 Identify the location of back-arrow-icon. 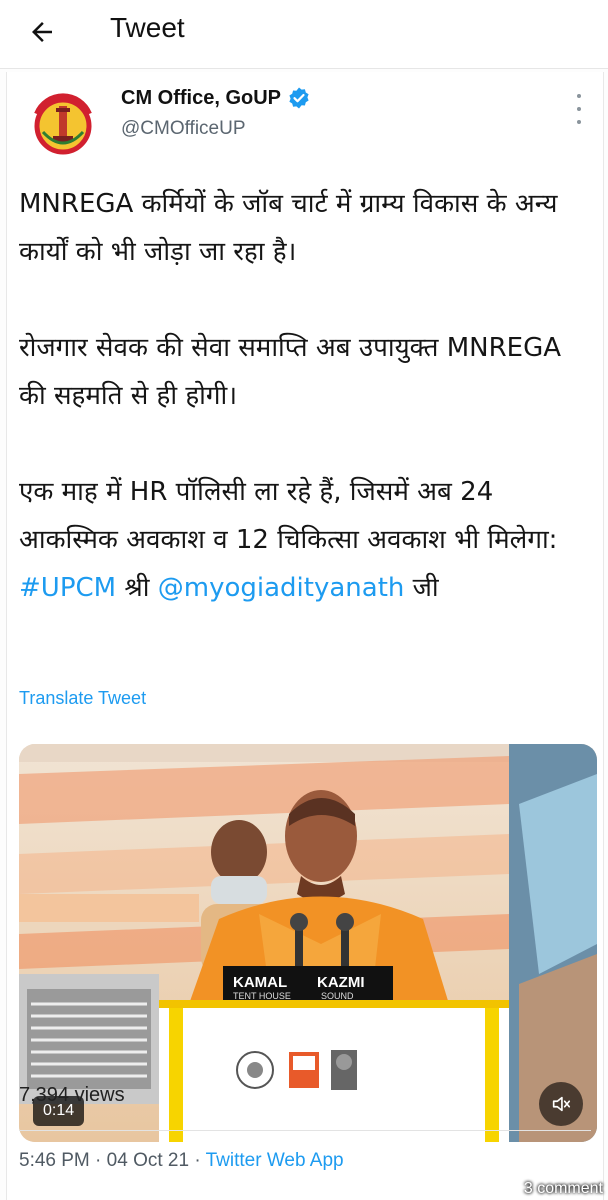
(42, 32).